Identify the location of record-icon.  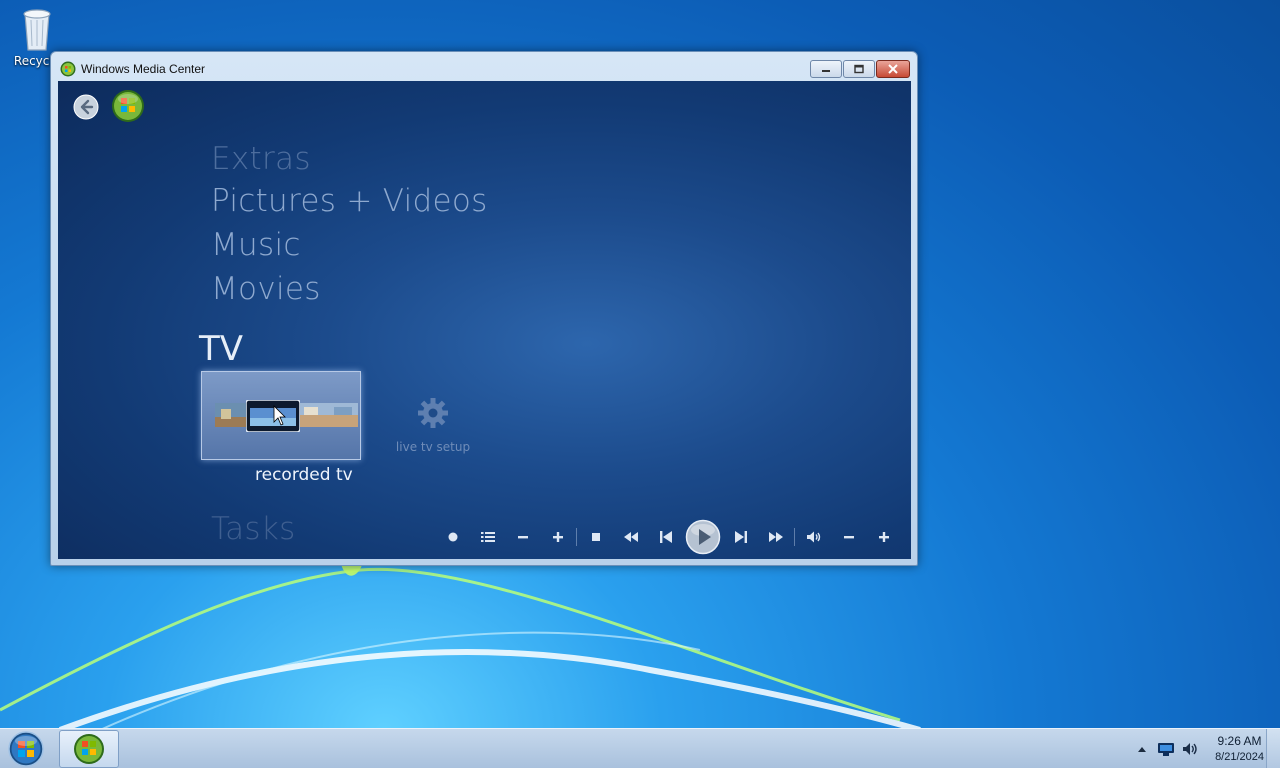
(452, 537).